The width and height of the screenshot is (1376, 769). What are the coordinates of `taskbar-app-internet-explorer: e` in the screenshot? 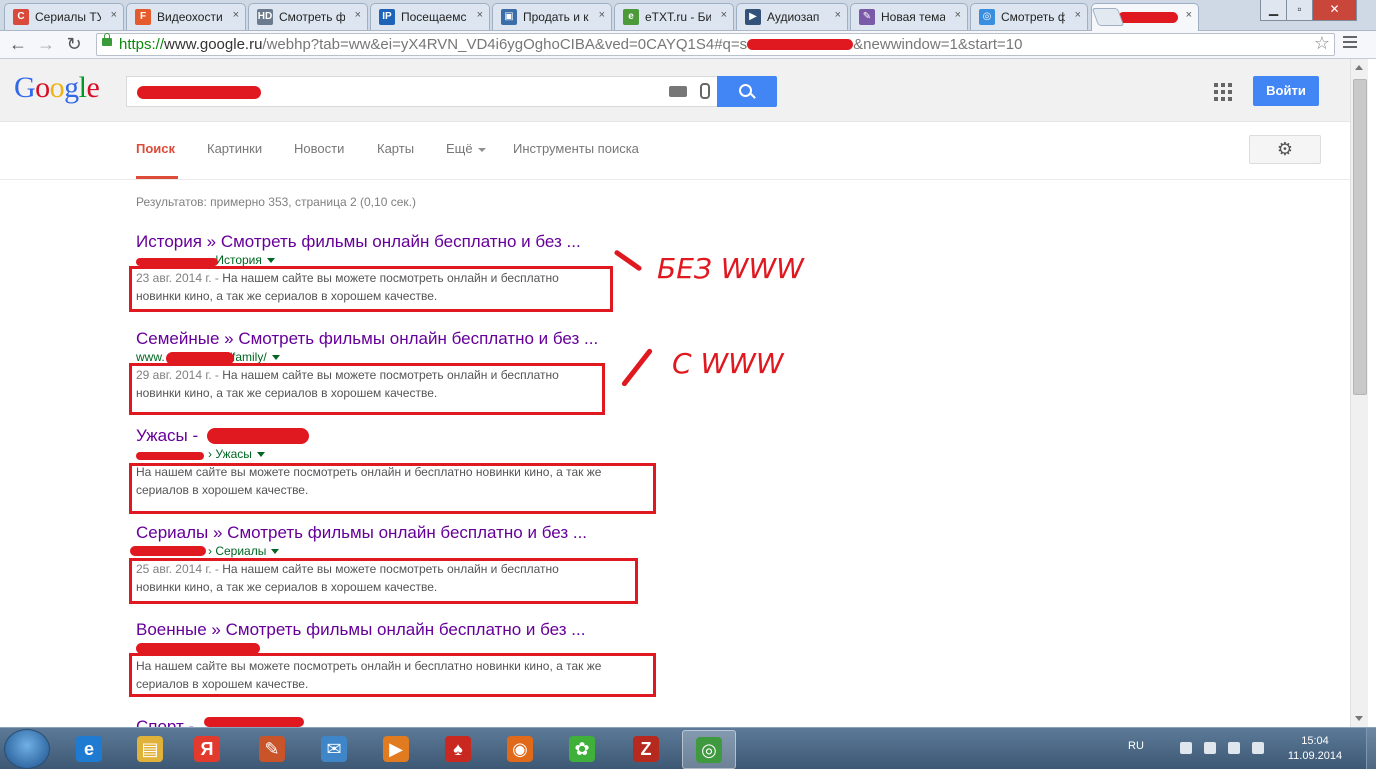 It's located at (89, 748).